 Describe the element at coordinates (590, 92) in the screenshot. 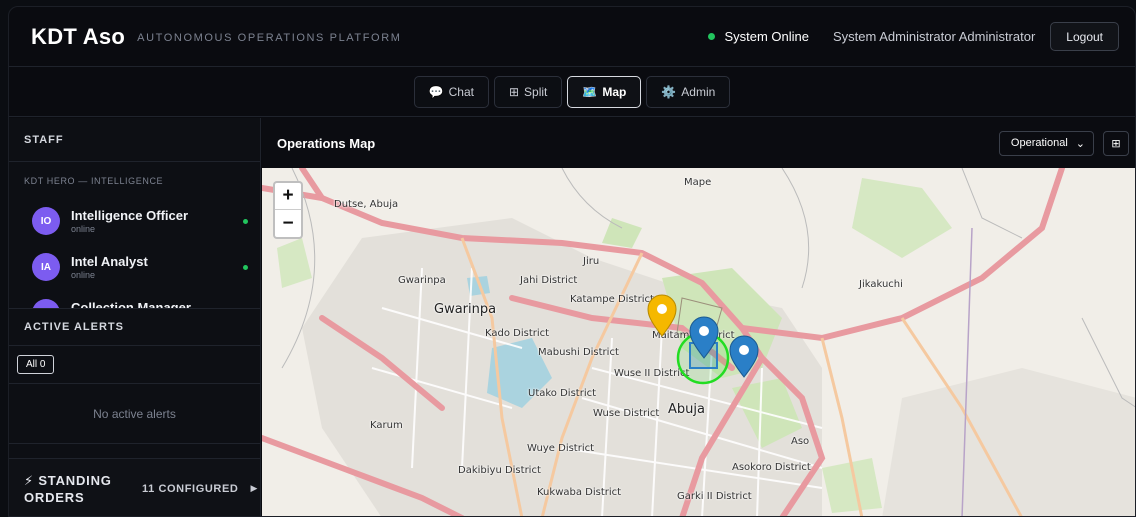

I see `map-icon: 🗺️` at that location.